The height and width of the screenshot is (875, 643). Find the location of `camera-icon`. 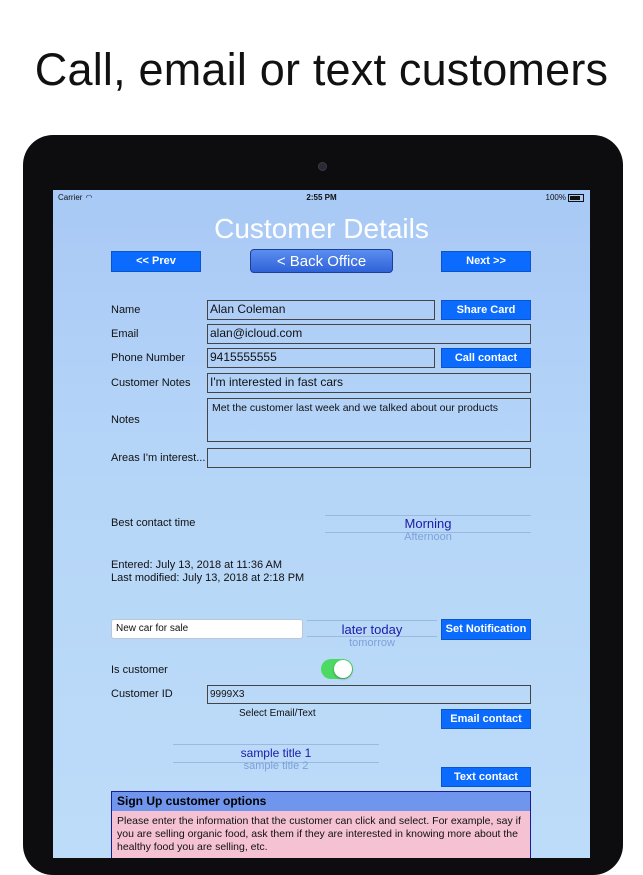

camera-icon is located at coordinates (322, 166).